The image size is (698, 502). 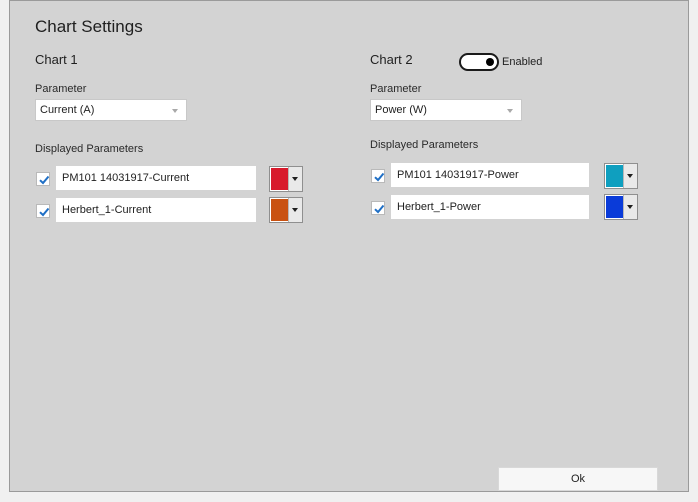 I want to click on chart1-displayed-parameters-label: Displayed Parameters, so click(x=89, y=149).